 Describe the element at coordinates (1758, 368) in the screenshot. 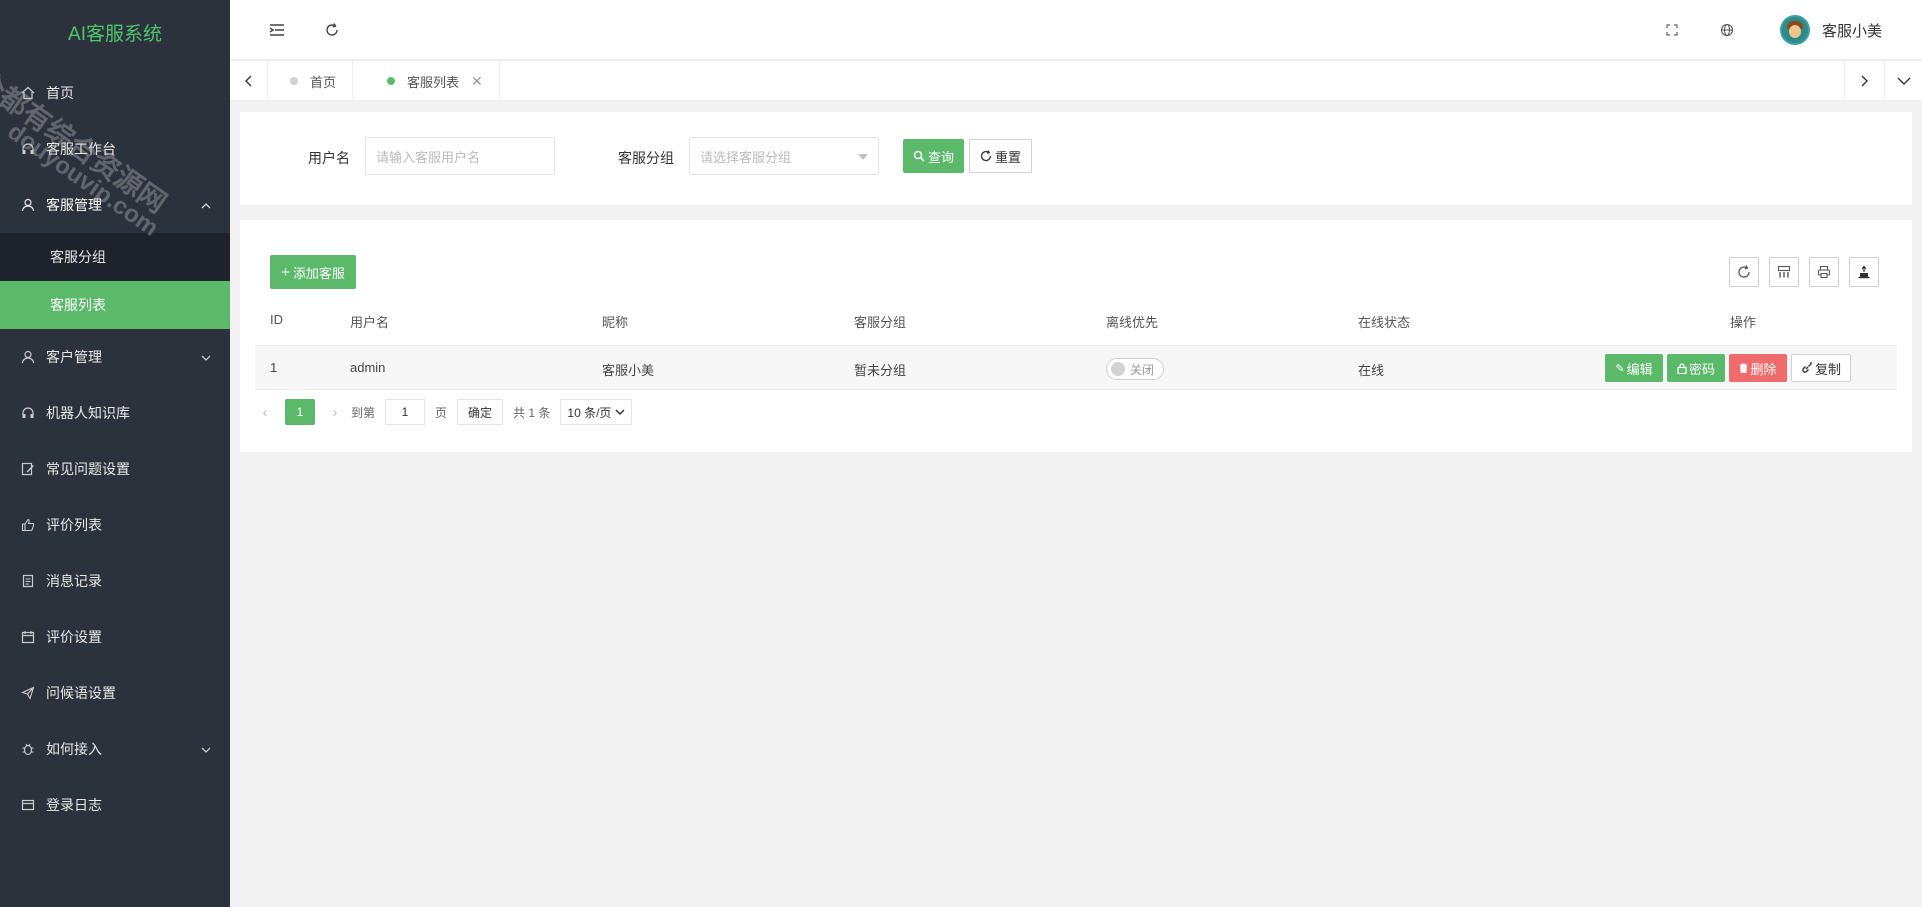

I see `delete-button: 删除` at that location.